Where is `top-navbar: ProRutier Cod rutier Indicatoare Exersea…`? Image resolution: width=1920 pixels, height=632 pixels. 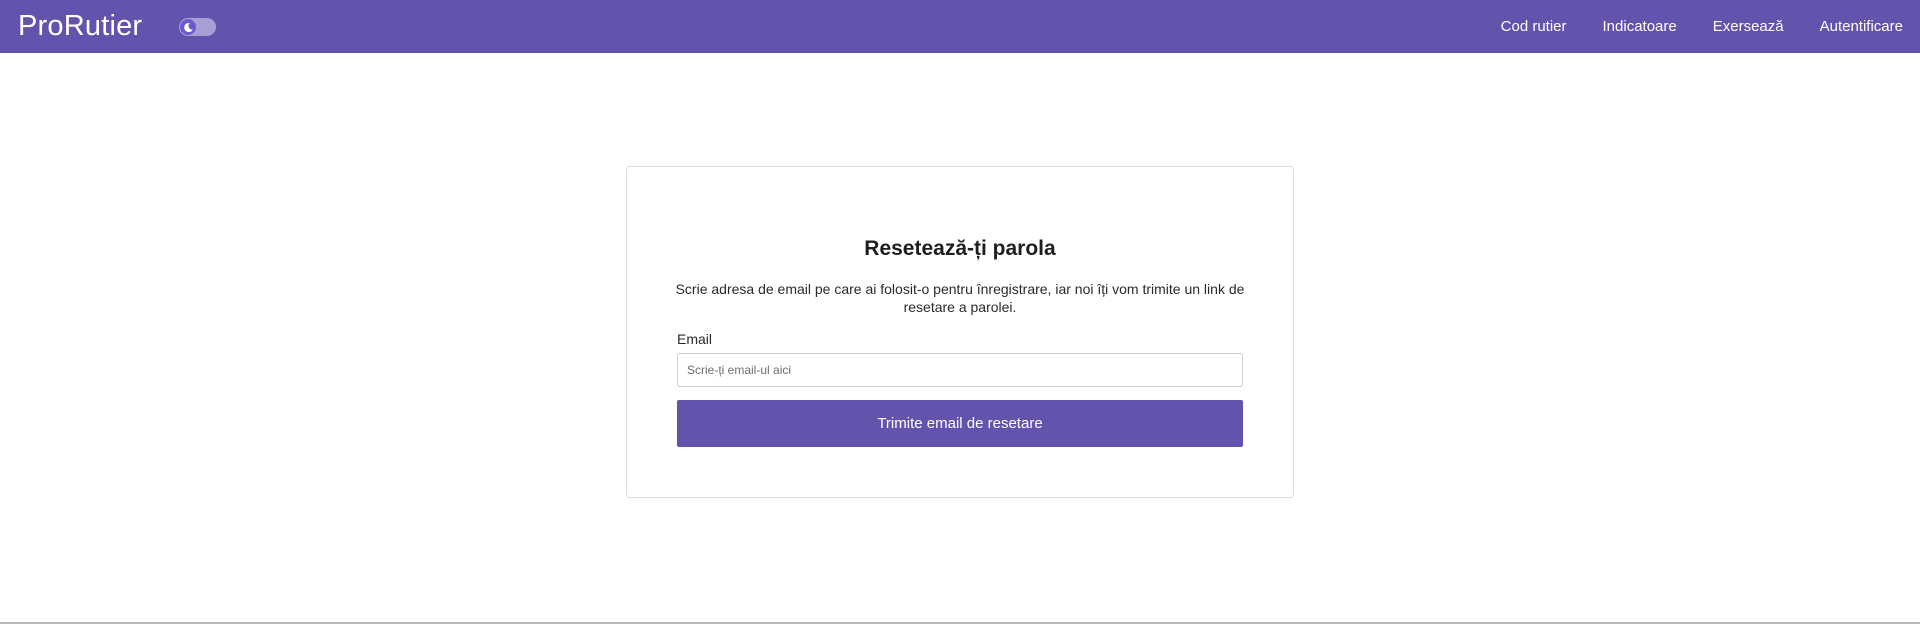 top-navbar: ProRutier Cod rutier Indicatoare Exersea… is located at coordinates (960, 26).